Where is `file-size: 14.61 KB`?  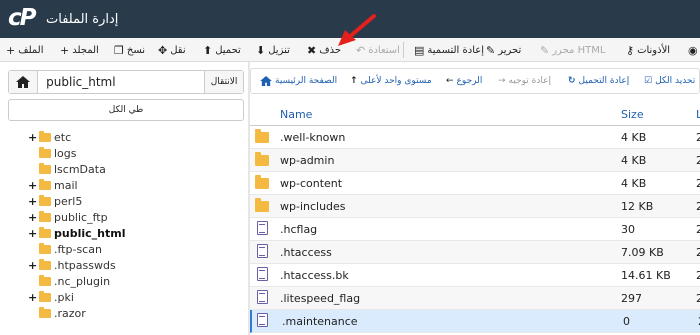 file-size: 14.61 KB is located at coordinates (646, 275).